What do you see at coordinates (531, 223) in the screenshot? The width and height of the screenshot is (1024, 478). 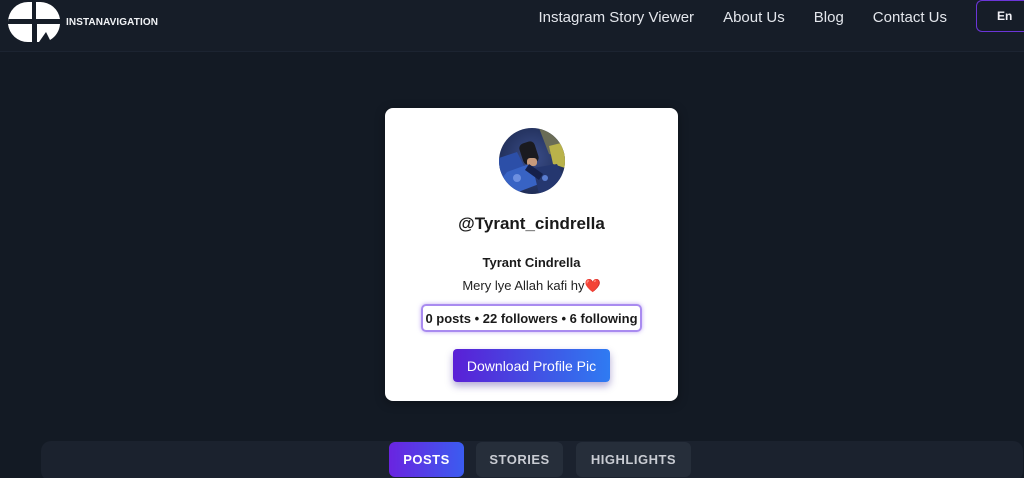 I see `profile-username: @Tyrant_cindrella` at bounding box center [531, 223].